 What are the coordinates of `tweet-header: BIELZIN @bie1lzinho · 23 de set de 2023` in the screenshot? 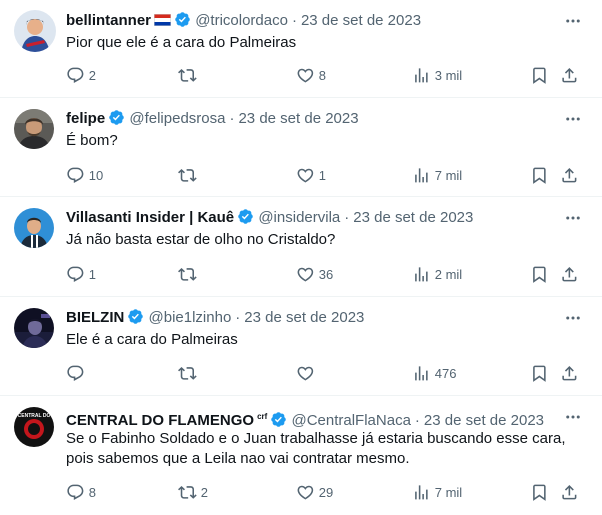 It's located at (319, 318).